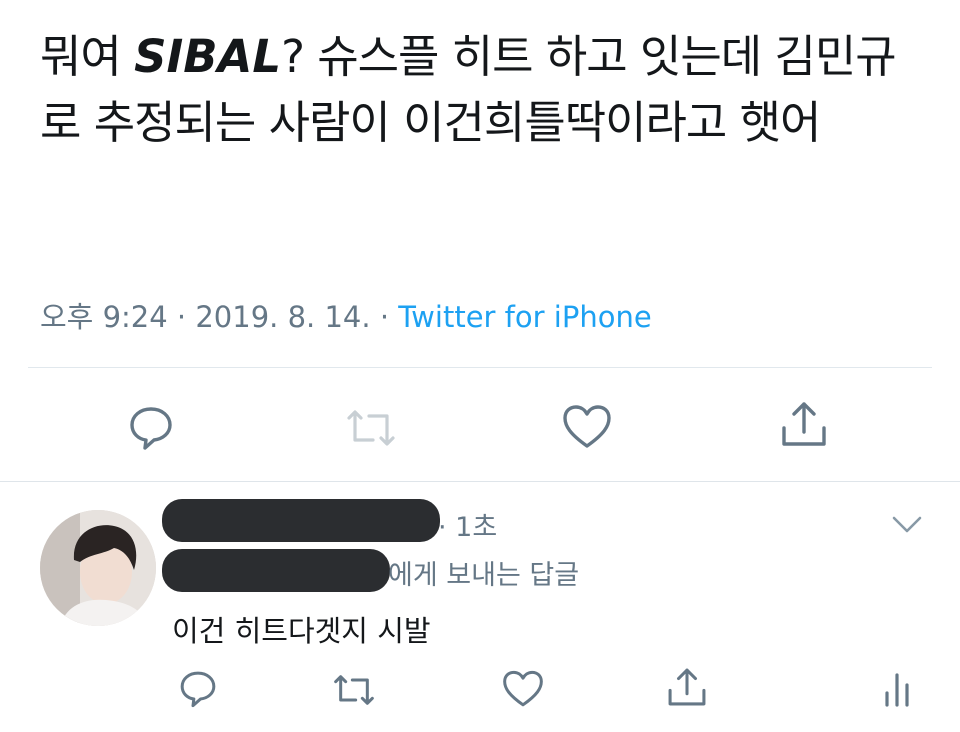  I want to click on chevron-down-icon, so click(907, 524).